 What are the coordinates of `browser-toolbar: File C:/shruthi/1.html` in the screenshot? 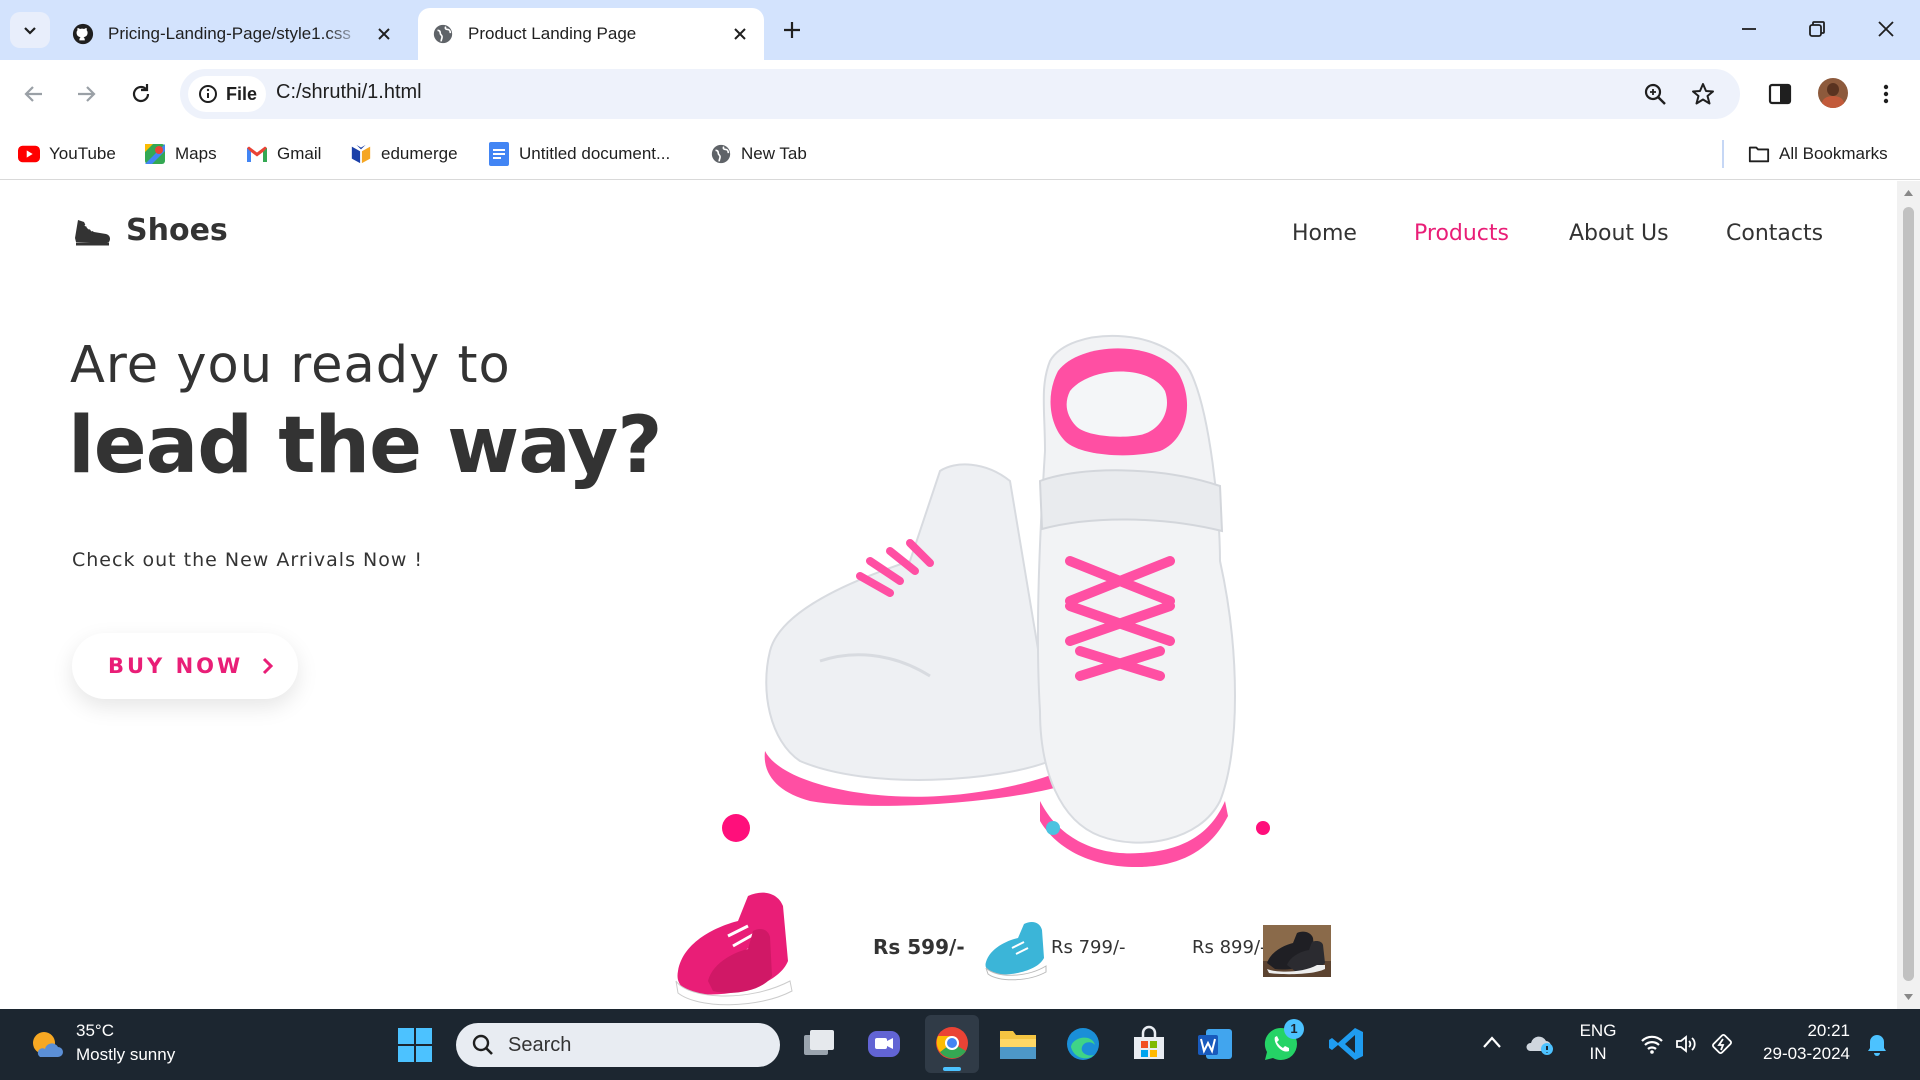 It's located at (960, 94).